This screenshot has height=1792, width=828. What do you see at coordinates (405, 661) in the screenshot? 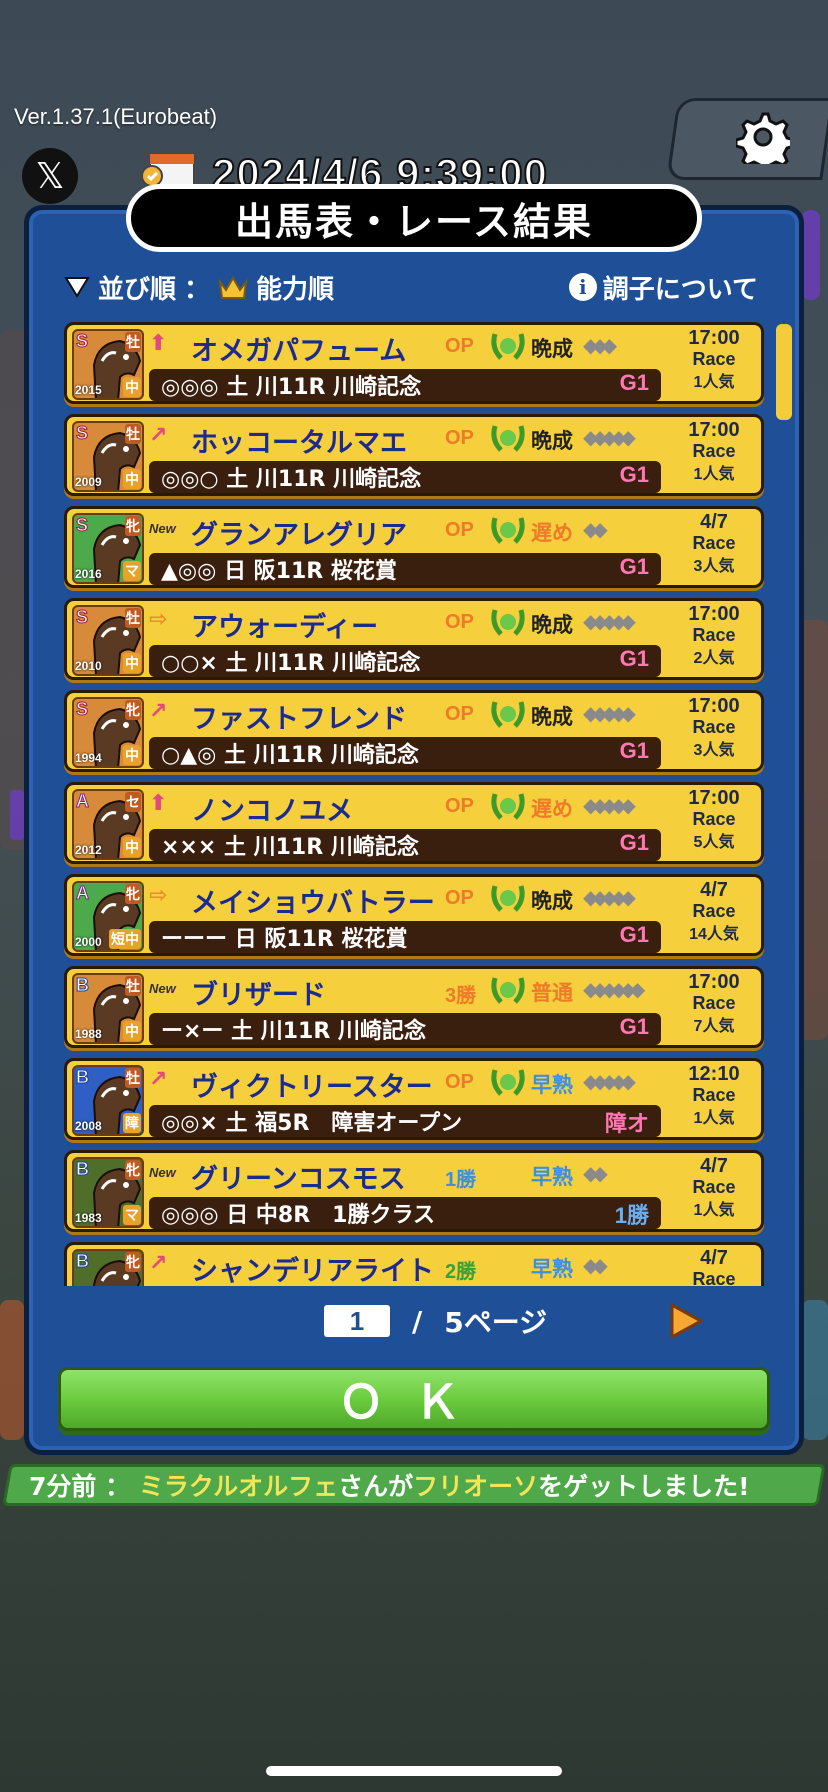
I see `race-info-bar: ○○× 土 川11R 川崎記念 G1` at bounding box center [405, 661].